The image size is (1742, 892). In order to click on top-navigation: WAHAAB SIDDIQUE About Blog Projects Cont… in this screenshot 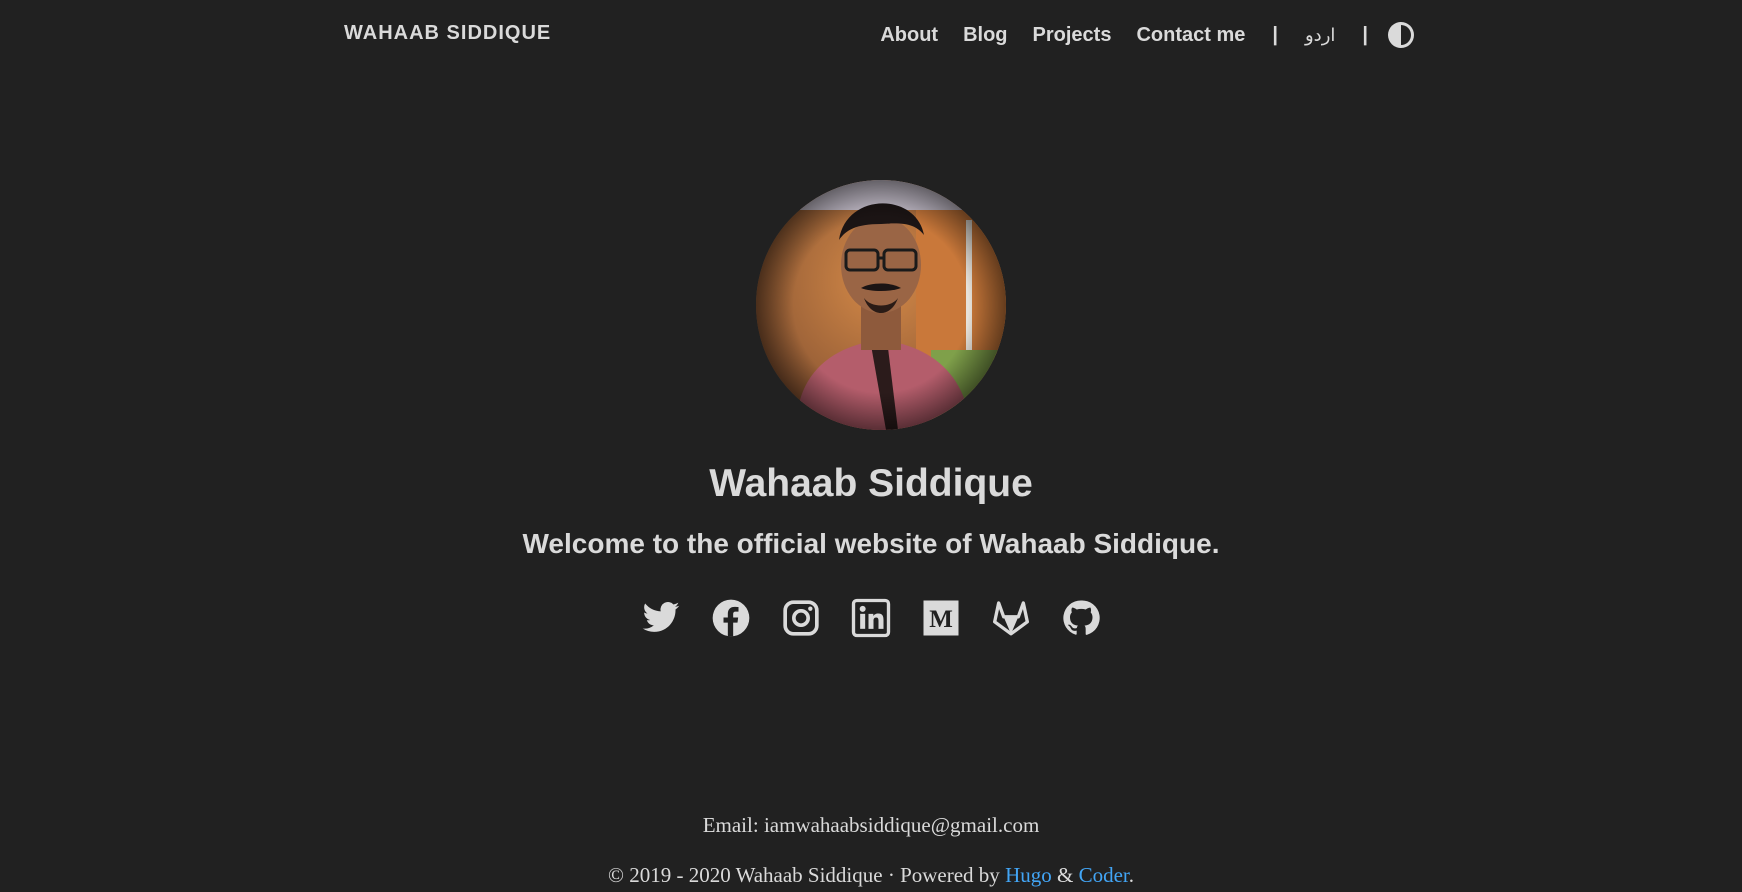, I will do `click(871, 36)`.